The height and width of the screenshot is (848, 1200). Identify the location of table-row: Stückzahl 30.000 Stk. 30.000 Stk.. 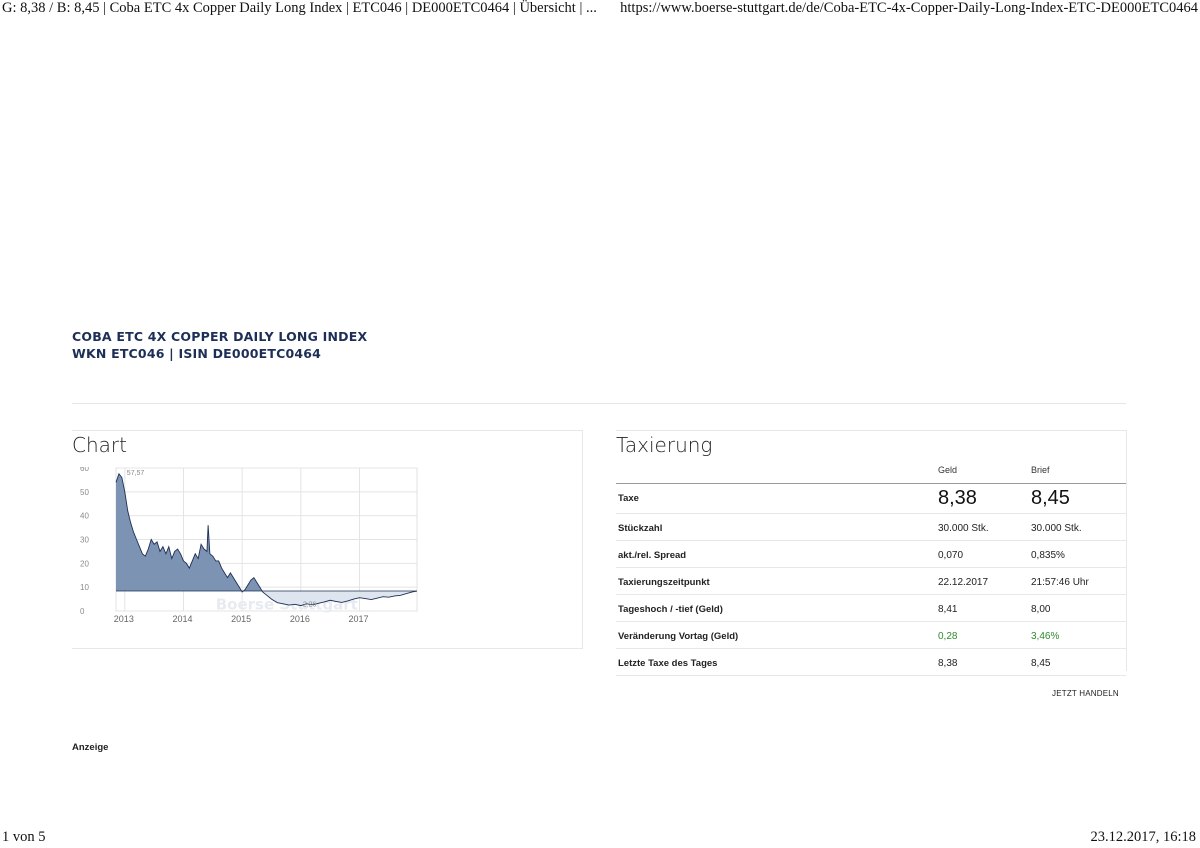
(871, 527).